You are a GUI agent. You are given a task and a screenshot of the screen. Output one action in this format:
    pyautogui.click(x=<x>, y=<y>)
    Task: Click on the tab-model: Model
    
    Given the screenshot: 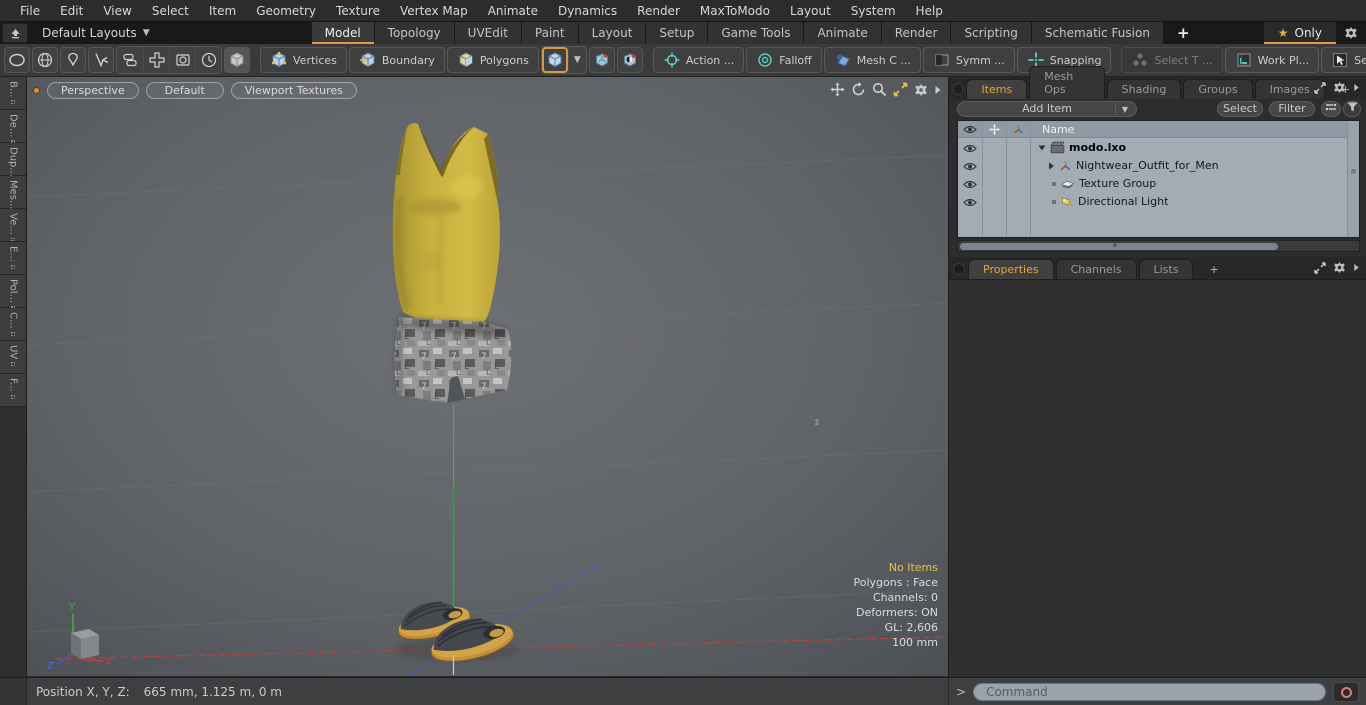 What is the action you would take?
    pyautogui.click(x=343, y=33)
    